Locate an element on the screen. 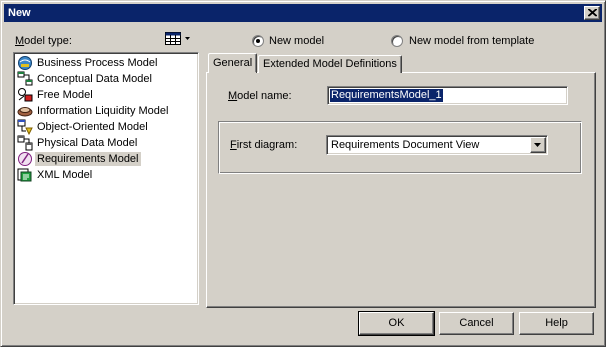 The width and height of the screenshot is (606, 347). list-item-business-process-model: Business Process Model is located at coordinates (106, 63).